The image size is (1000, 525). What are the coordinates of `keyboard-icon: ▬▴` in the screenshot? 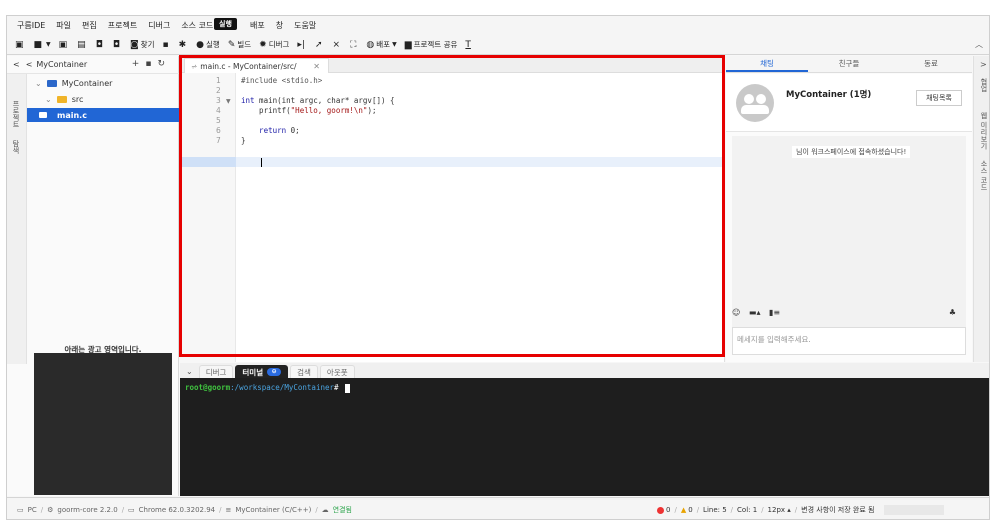 It's located at (755, 312).